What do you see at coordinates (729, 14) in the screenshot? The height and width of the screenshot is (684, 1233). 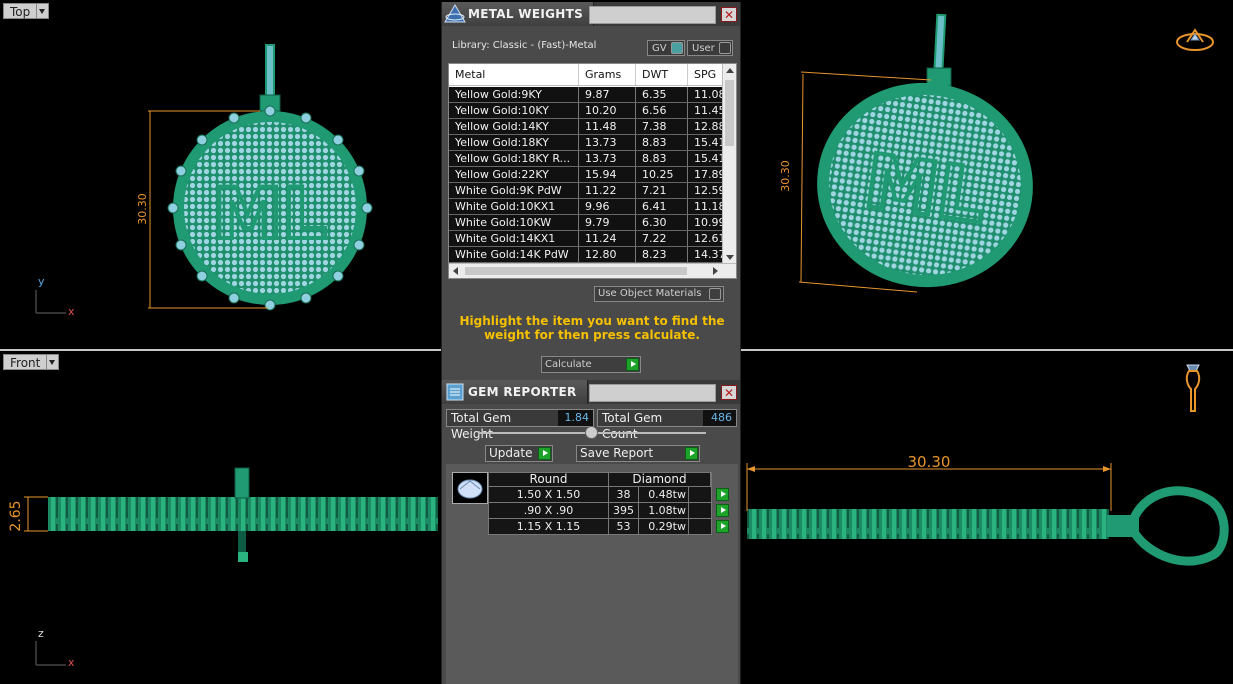 I see `metal-weights-close-button: ✕` at bounding box center [729, 14].